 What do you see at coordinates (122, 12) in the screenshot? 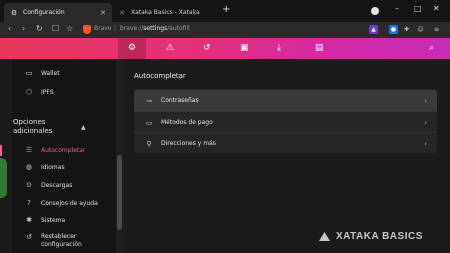
I see `xataka-x-icon: ✕` at bounding box center [122, 12].